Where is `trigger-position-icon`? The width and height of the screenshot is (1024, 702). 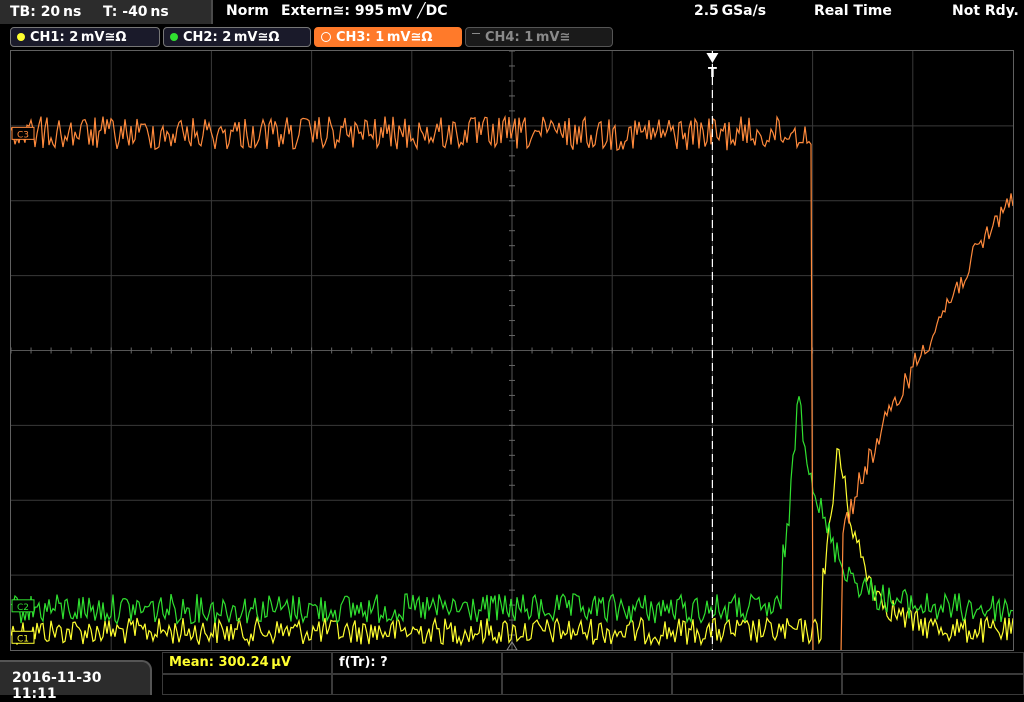 trigger-position-icon is located at coordinates (712, 58).